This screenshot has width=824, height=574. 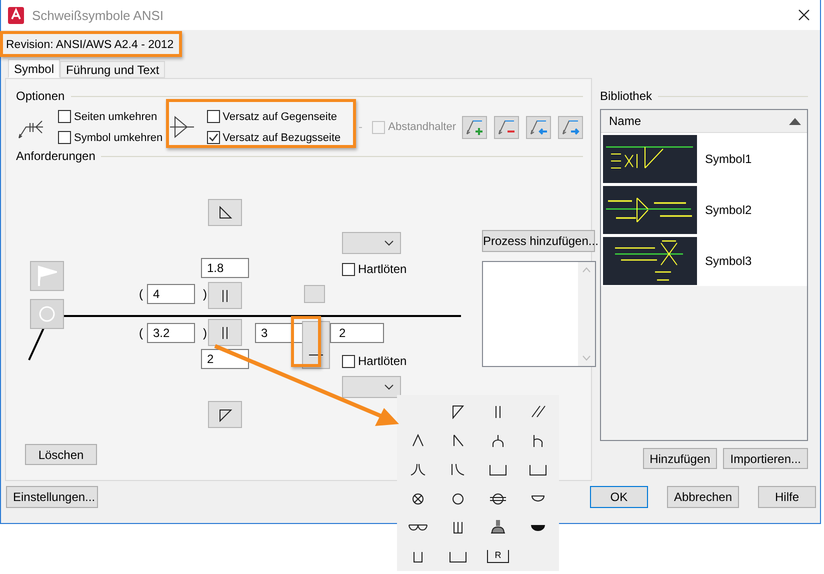 I want to click on pitch-field: 2, so click(x=357, y=333).